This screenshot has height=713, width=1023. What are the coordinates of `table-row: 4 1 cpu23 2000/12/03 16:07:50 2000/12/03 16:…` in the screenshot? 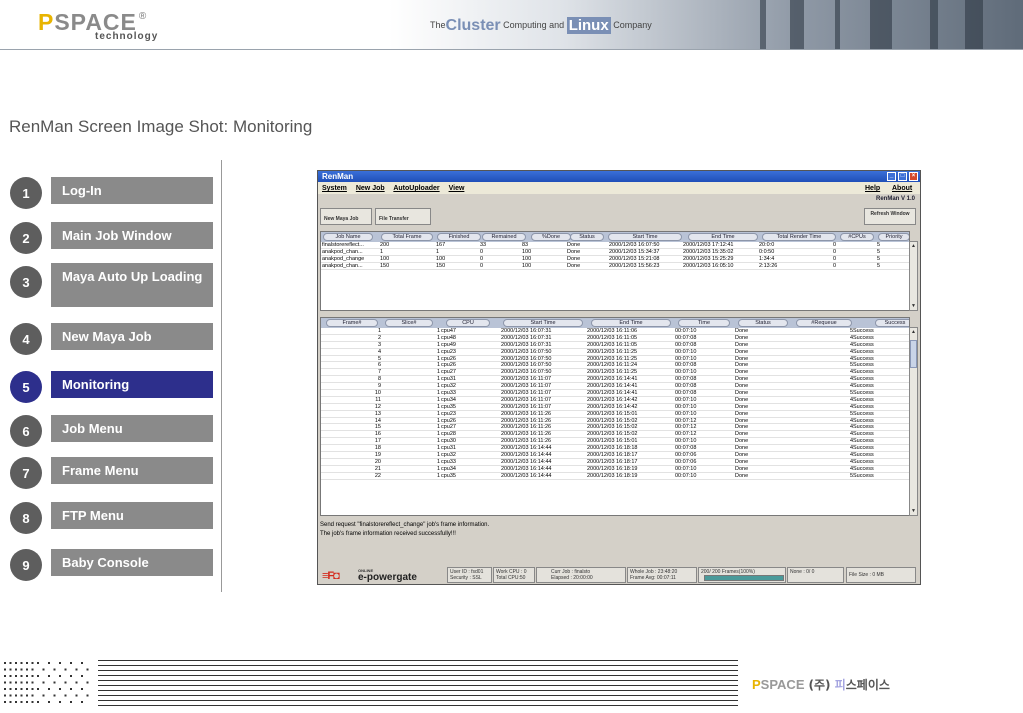 It's located at (615, 352).